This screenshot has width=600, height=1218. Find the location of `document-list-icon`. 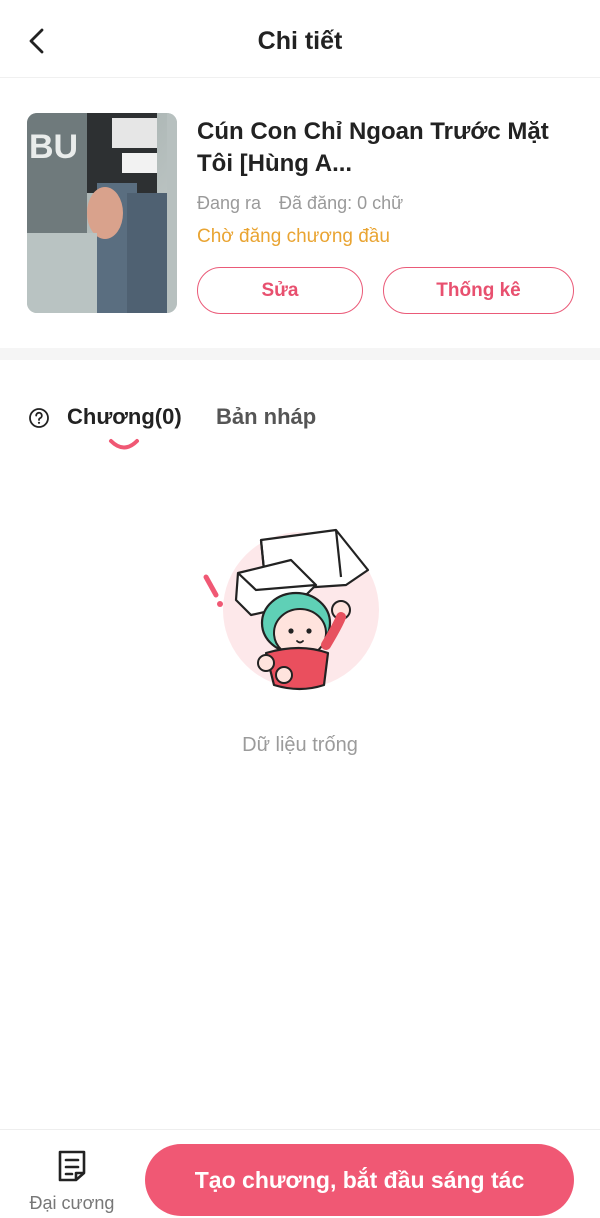

document-list-icon is located at coordinates (72, 1166).